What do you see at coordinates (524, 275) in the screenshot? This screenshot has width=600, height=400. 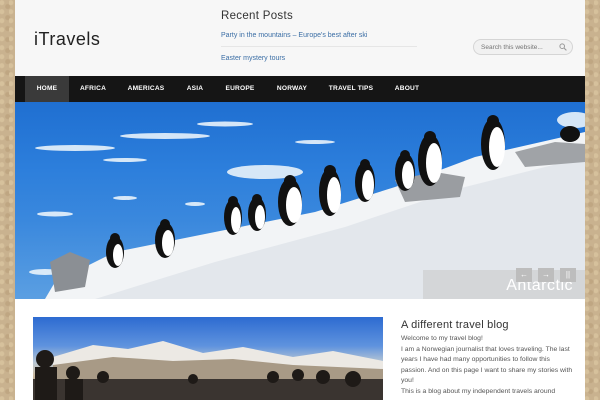 I see `slider-prev-button: ←` at bounding box center [524, 275].